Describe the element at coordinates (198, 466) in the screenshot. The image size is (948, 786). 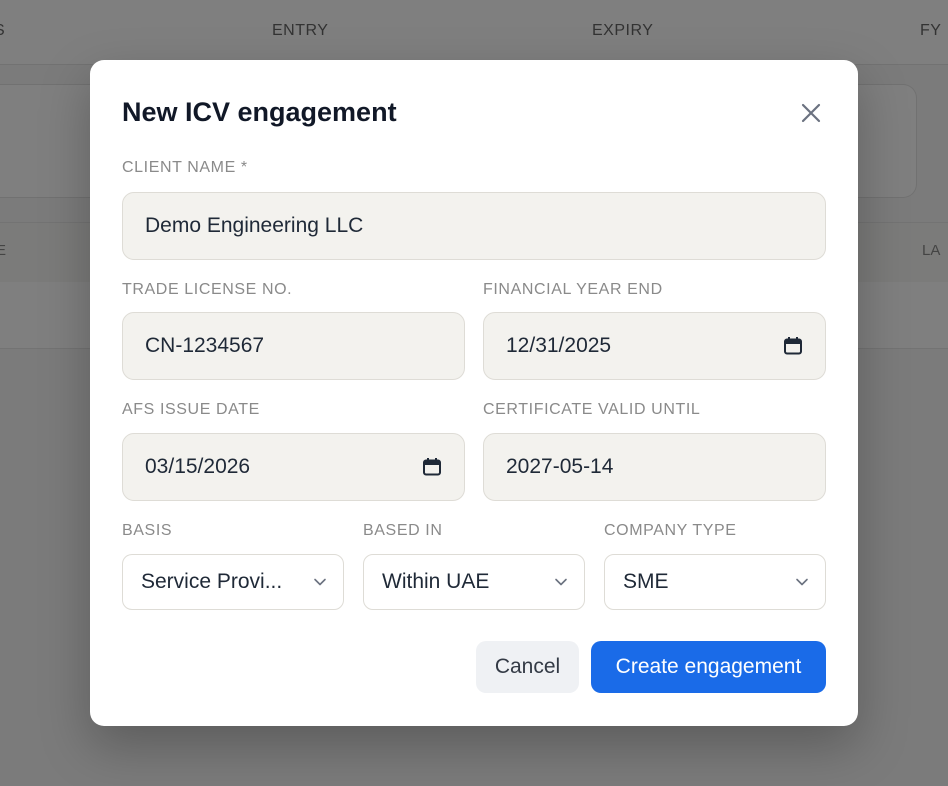
I see `afs-issue-date-value: 03/15/2026` at that location.